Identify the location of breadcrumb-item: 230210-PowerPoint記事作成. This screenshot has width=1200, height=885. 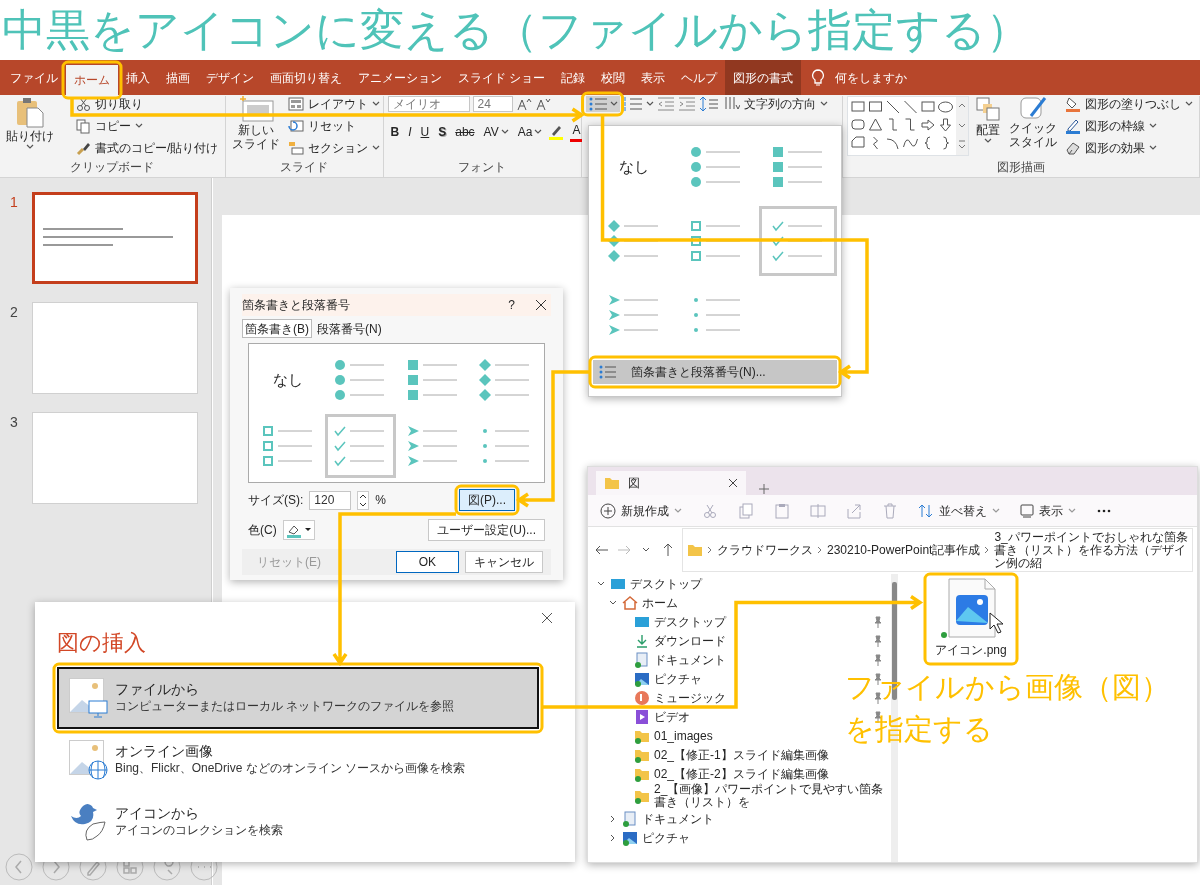
(904, 550).